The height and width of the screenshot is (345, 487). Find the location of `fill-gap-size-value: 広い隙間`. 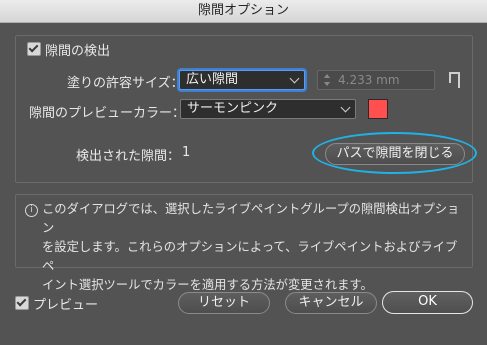

fill-gap-size-value: 広い隙間 is located at coordinates (212, 79).